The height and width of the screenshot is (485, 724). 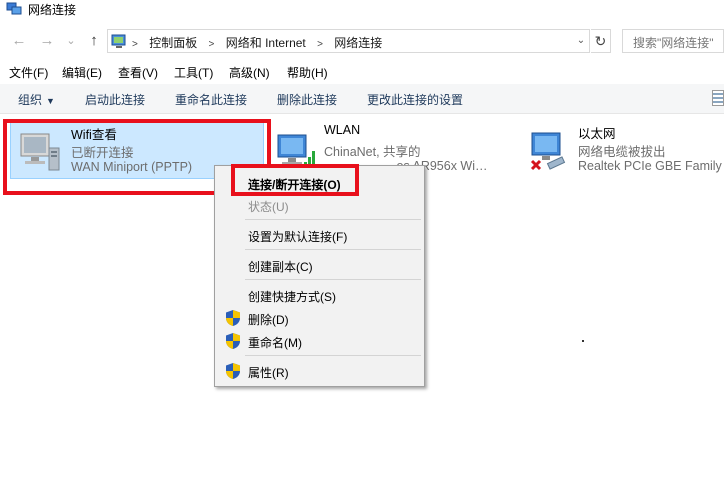 What do you see at coordinates (94, 41) in the screenshot?
I see `up-button: ↑` at bounding box center [94, 41].